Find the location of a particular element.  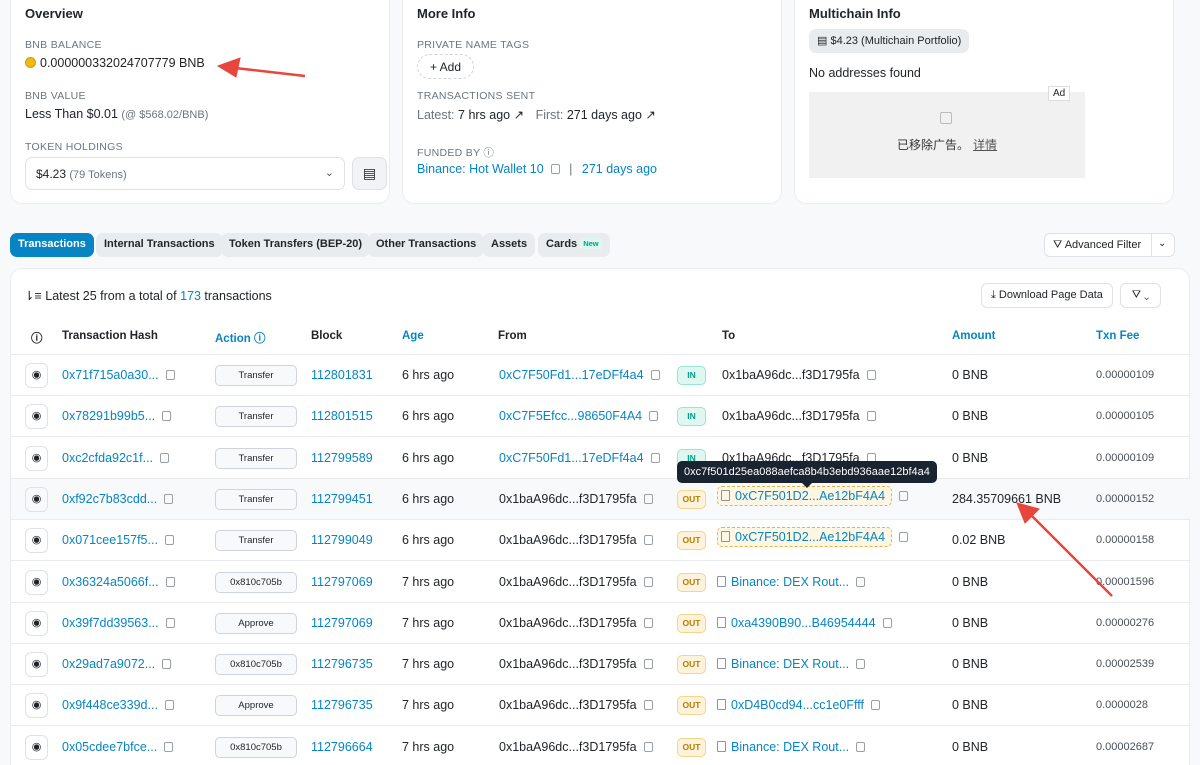

advanced-filter-button: ⛛ Advanced Filter ⌄ is located at coordinates (1109, 245).